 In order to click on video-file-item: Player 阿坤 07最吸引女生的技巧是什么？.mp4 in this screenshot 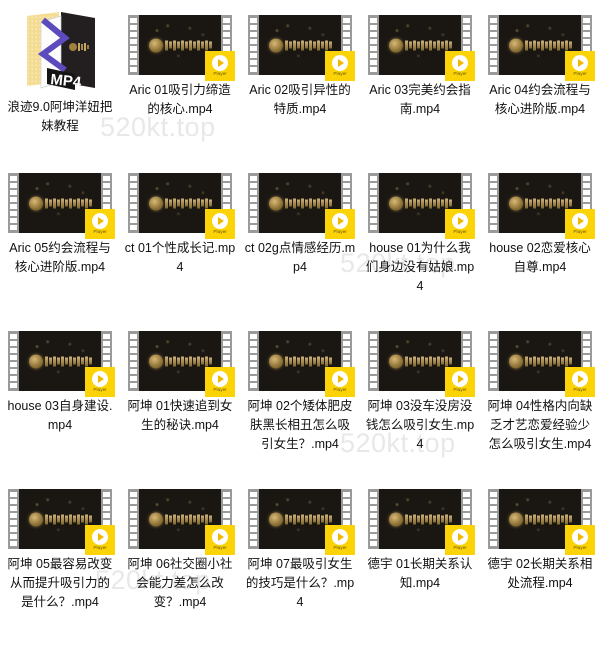, I will do `click(300, 553)`.